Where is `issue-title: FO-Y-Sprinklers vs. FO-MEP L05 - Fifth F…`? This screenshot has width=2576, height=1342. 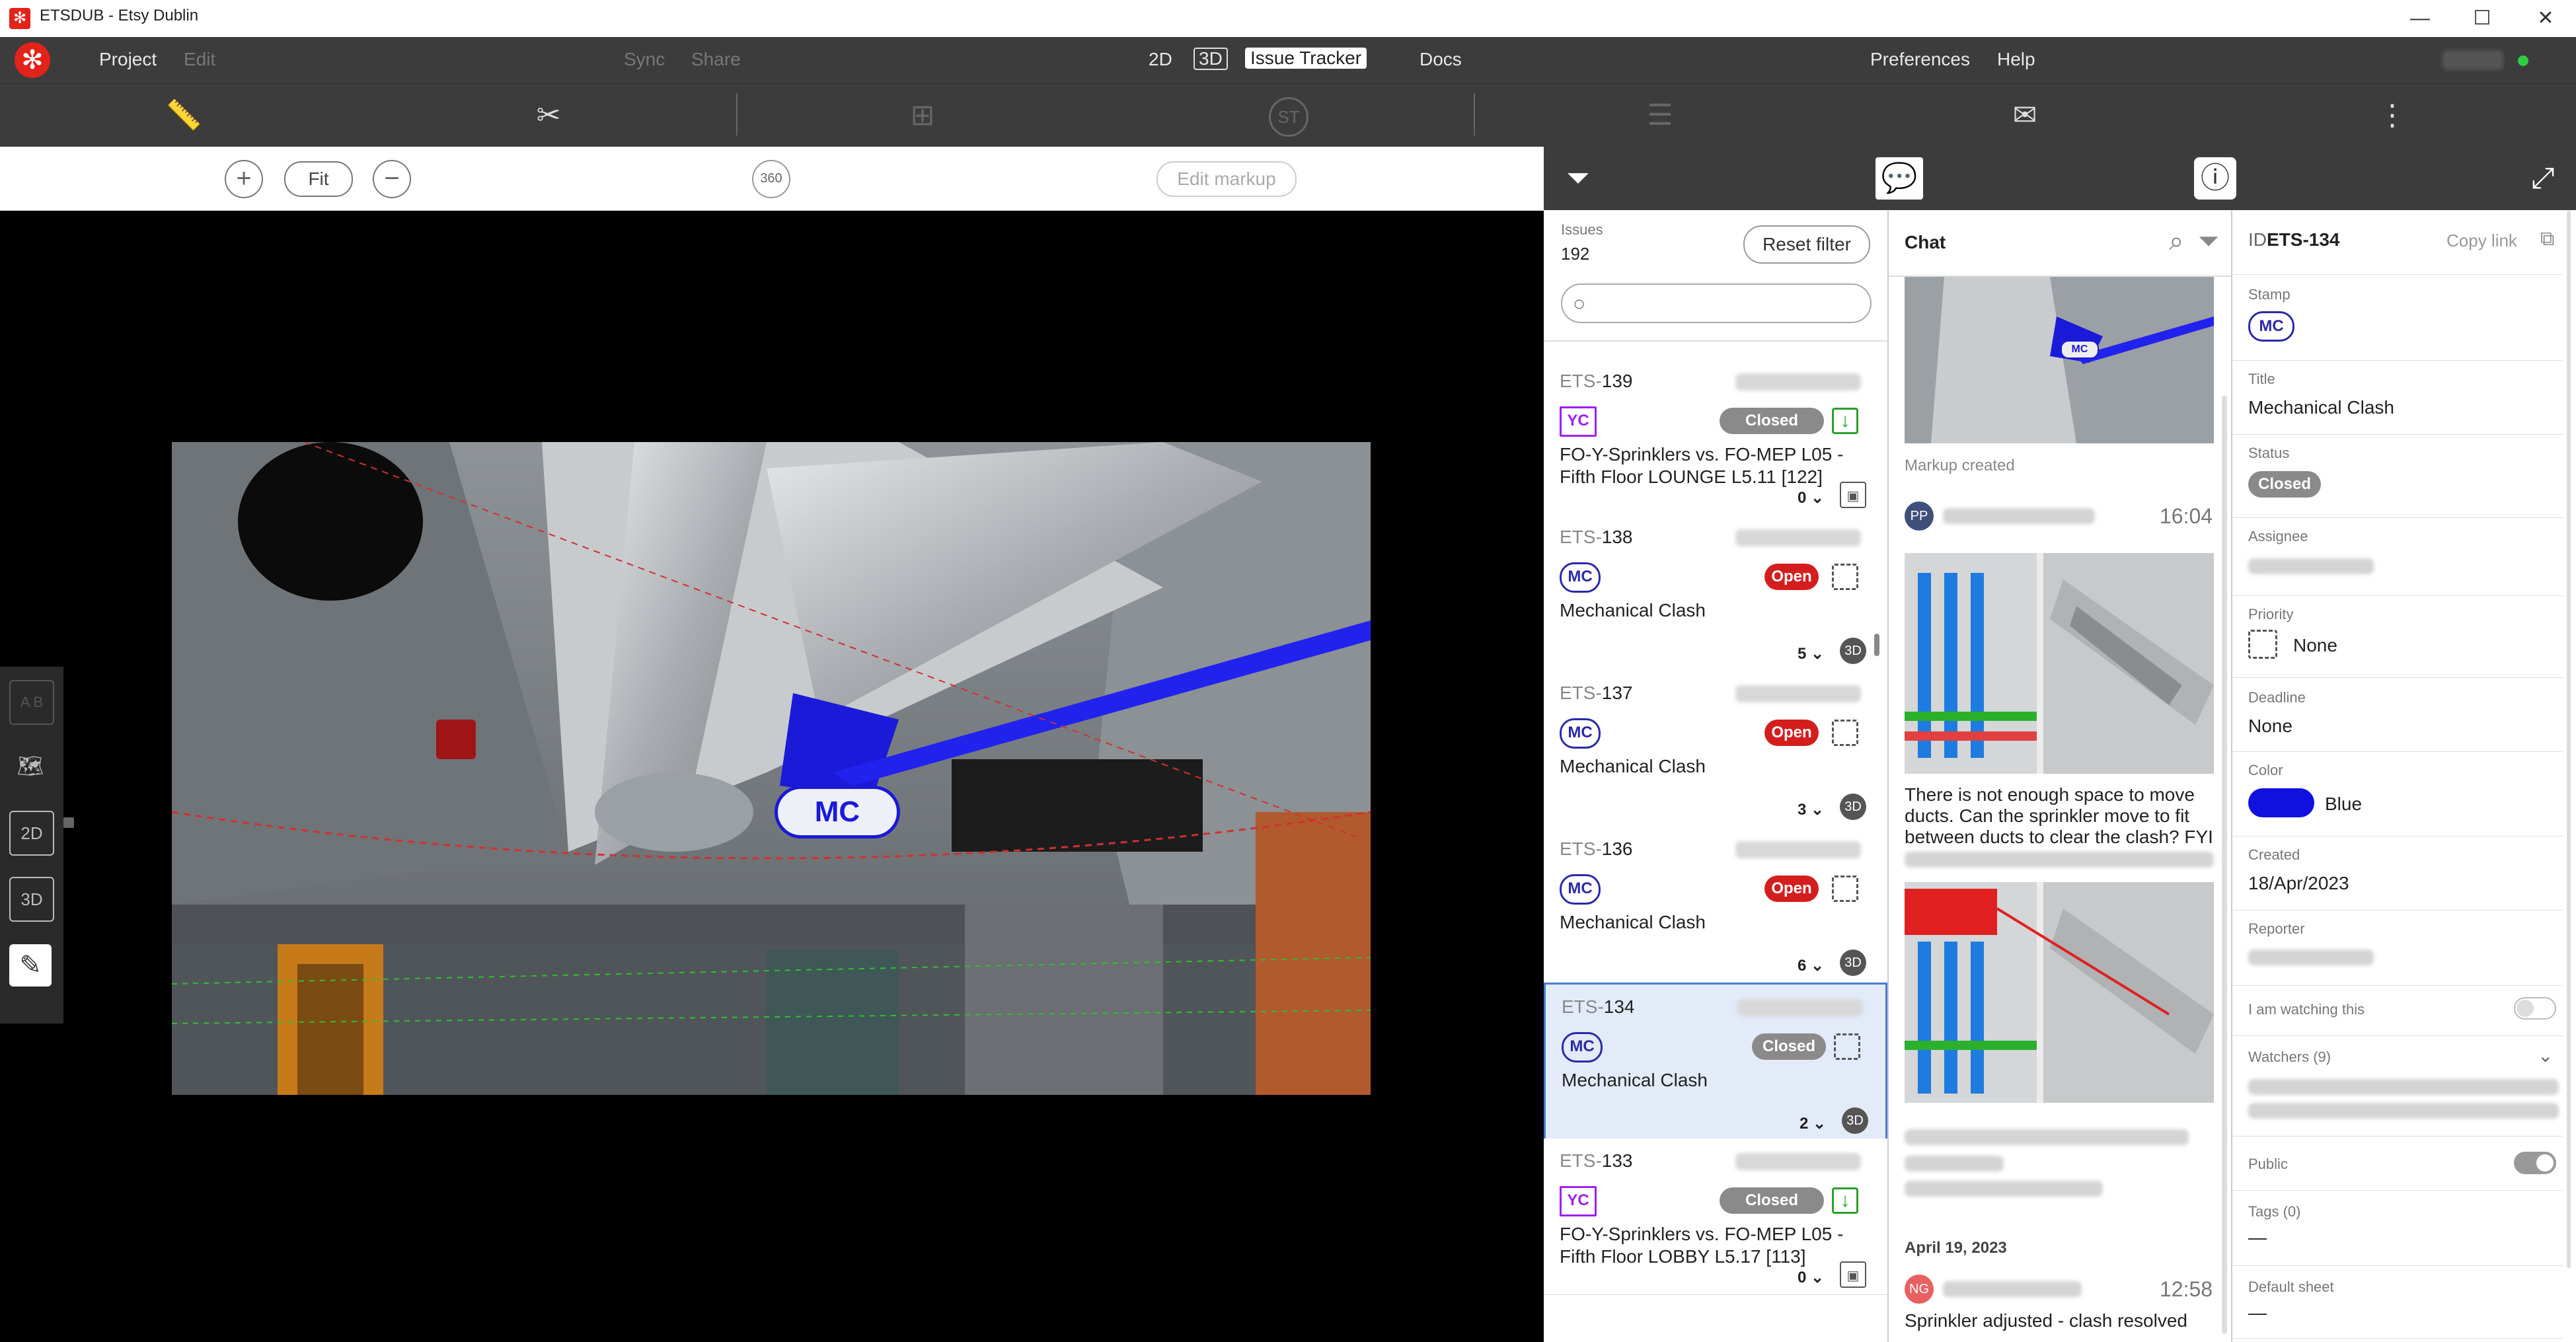 issue-title: FO-Y-Sprinklers vs. FO-MEP L05 - Fifth F… is located at coordinates (1702, 1245).